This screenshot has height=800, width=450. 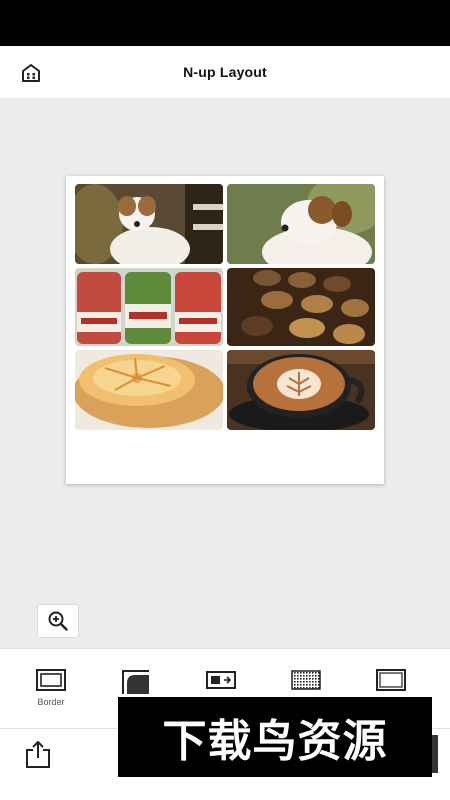 I want to click on header: N-up Layout, so click(x=225, y=72).